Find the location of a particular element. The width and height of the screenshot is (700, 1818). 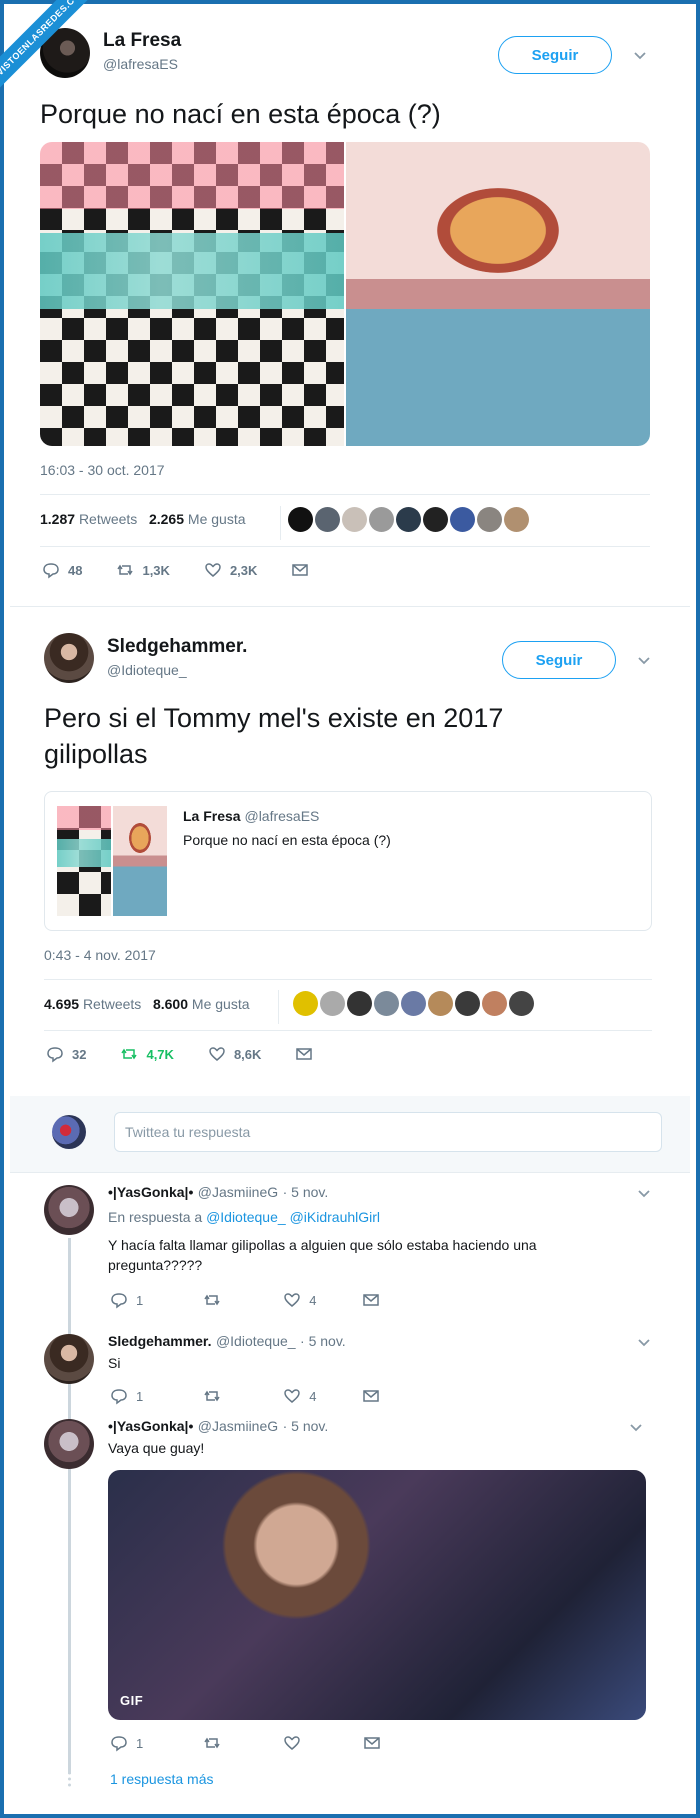

tweet-timestamp: 16:03 - 30 oct. 2017 is located at coordinates (102, 470).